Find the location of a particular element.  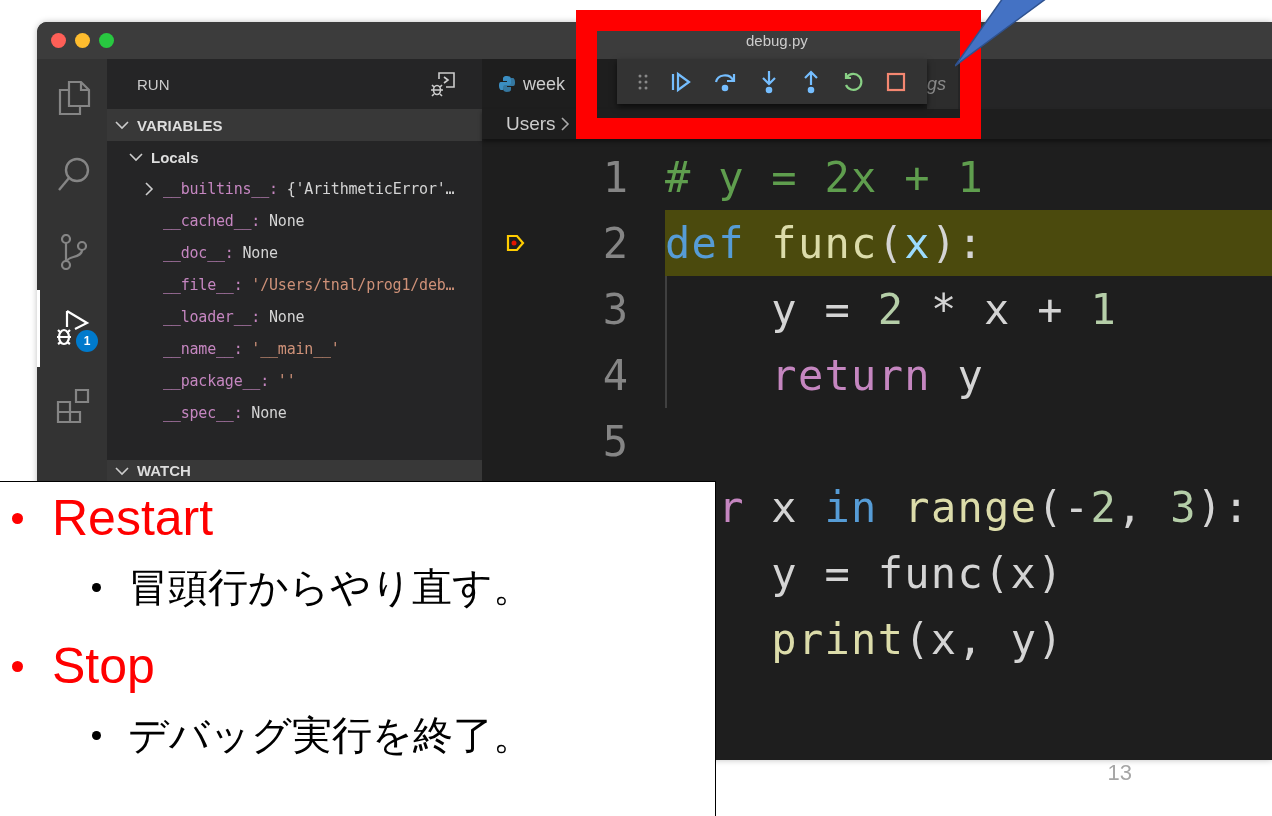

variable-entry: __loader__: None is located at coordinates (234, 317).